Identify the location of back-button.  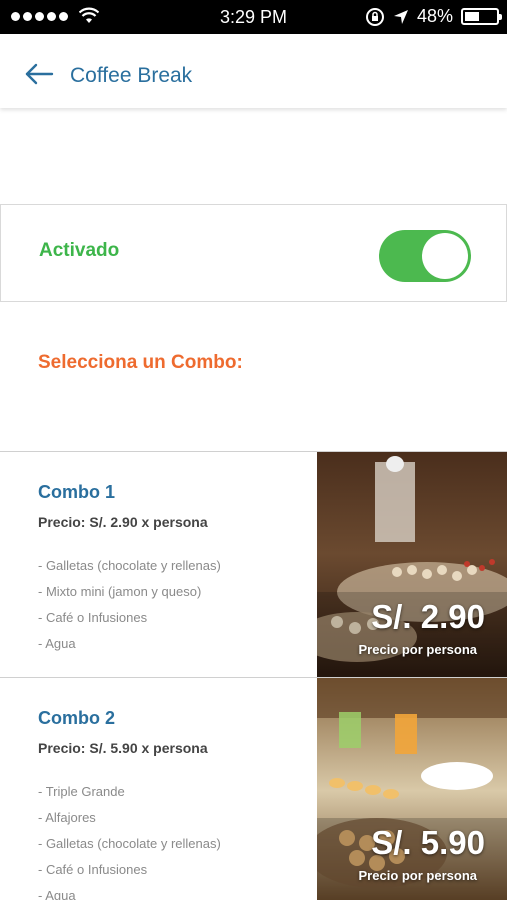
(39, 74).